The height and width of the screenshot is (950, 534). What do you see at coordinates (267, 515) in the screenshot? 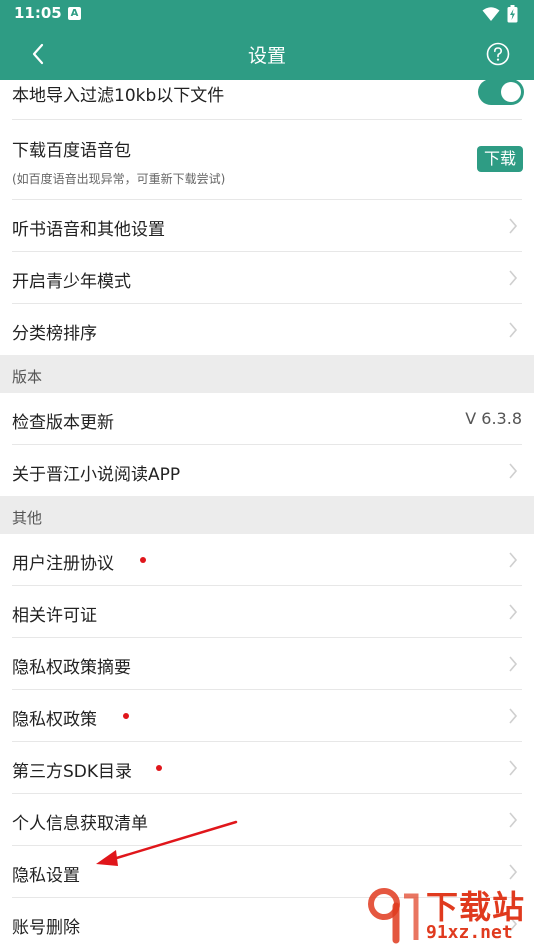
I see `section-header-other: 其他` at bounding box center [267, 515].